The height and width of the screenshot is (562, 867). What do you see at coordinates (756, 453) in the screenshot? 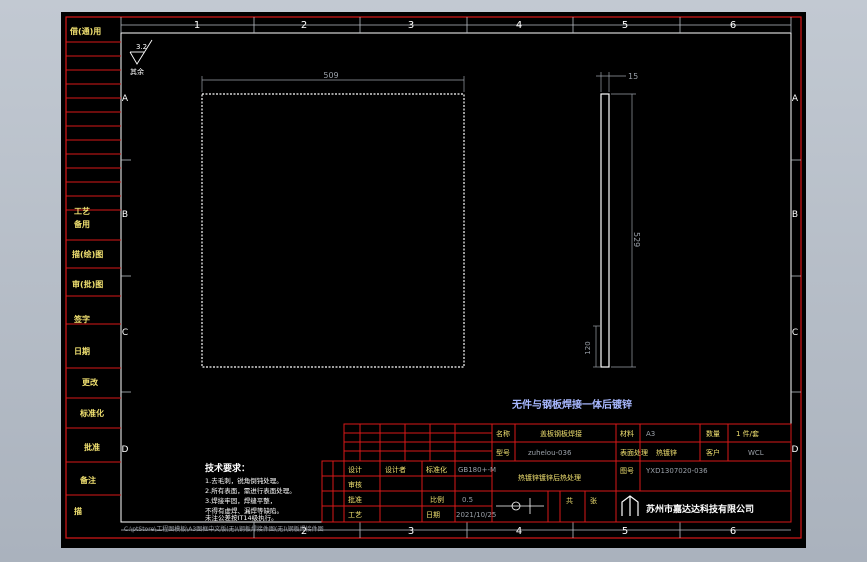
I see `customer-value: WCL` at bounding box center [756, 453].